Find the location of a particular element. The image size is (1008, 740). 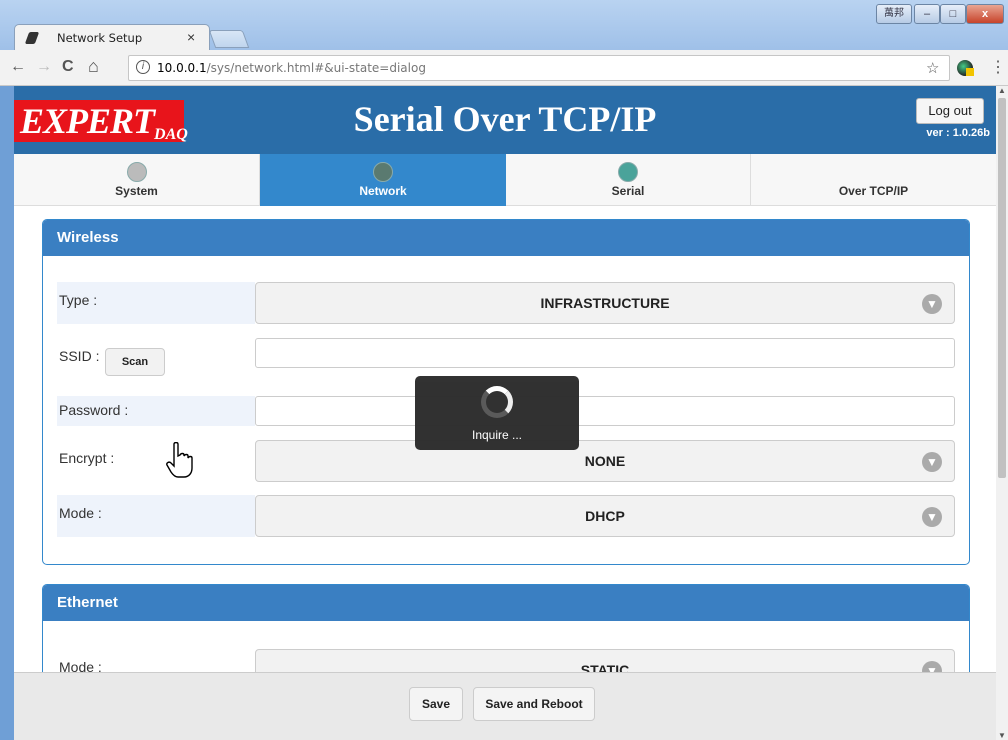

page-scrollbar: ▲ ▼ is located at coordinates (1002, 413).